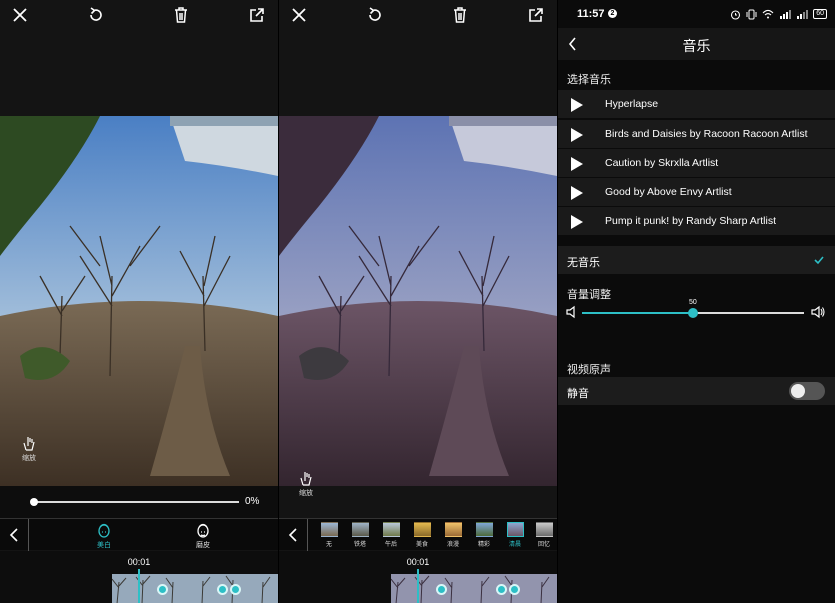 The height and width of the screenshot is (603, 835). What do you see at coordinates (359, 545) in the screenshot?
I see `filter-label: 铁塔` at bounding box center [359, 545].